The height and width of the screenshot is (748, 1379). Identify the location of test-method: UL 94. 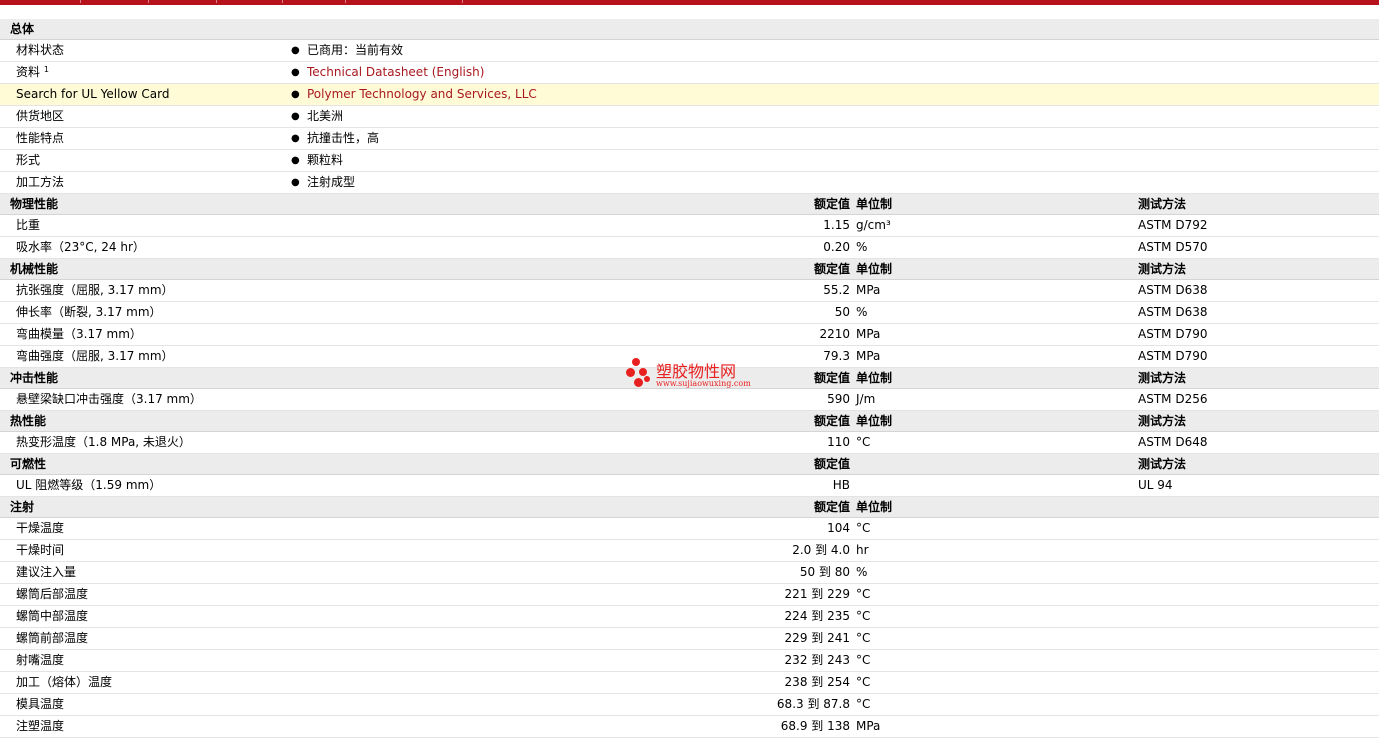
(1155, 485).